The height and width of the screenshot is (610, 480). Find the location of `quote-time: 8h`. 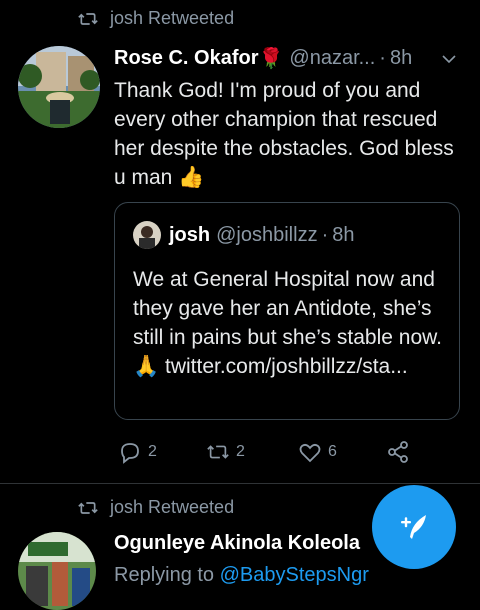

quote-time: 8h is located at coordinates (343, 234).